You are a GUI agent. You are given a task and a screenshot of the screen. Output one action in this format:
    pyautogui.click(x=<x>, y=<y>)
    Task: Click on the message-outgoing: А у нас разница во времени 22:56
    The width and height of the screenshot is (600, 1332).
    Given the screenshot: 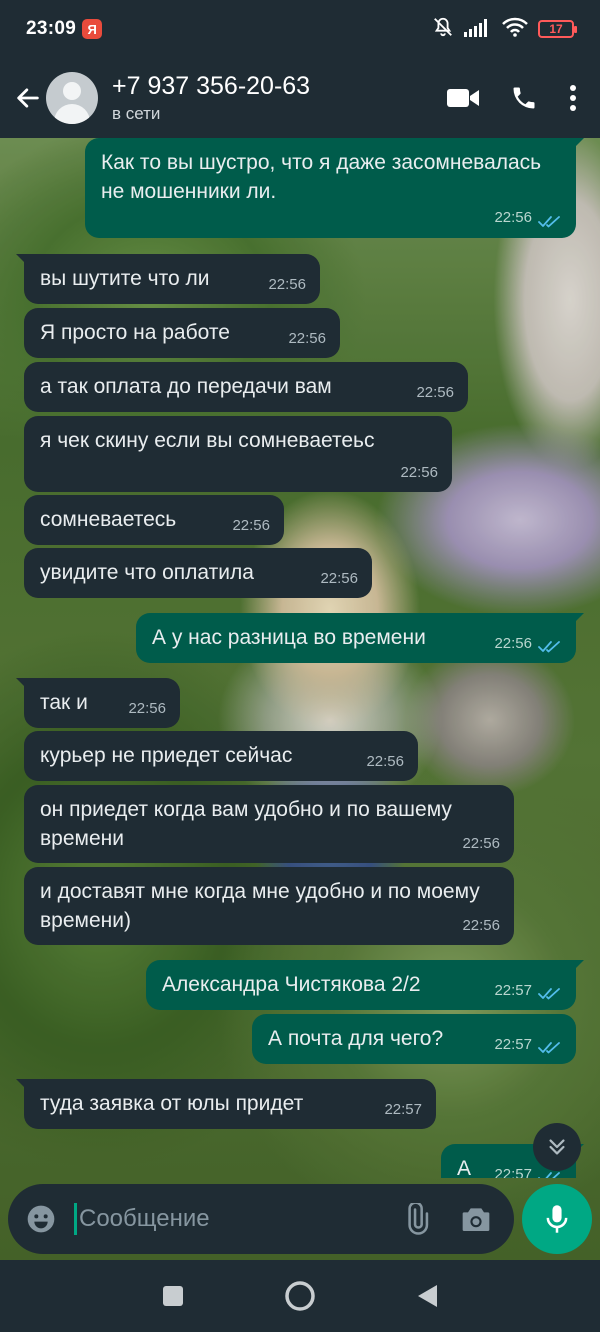 What is the action you would take?
    pyautogui.click(x=360, y=638)
    